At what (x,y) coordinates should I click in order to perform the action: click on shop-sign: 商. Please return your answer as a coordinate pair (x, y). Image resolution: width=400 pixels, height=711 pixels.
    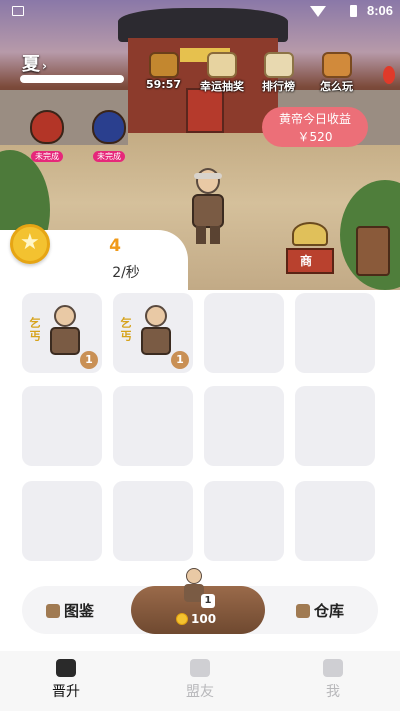
    Looking at the image, I should click on (306, 261).